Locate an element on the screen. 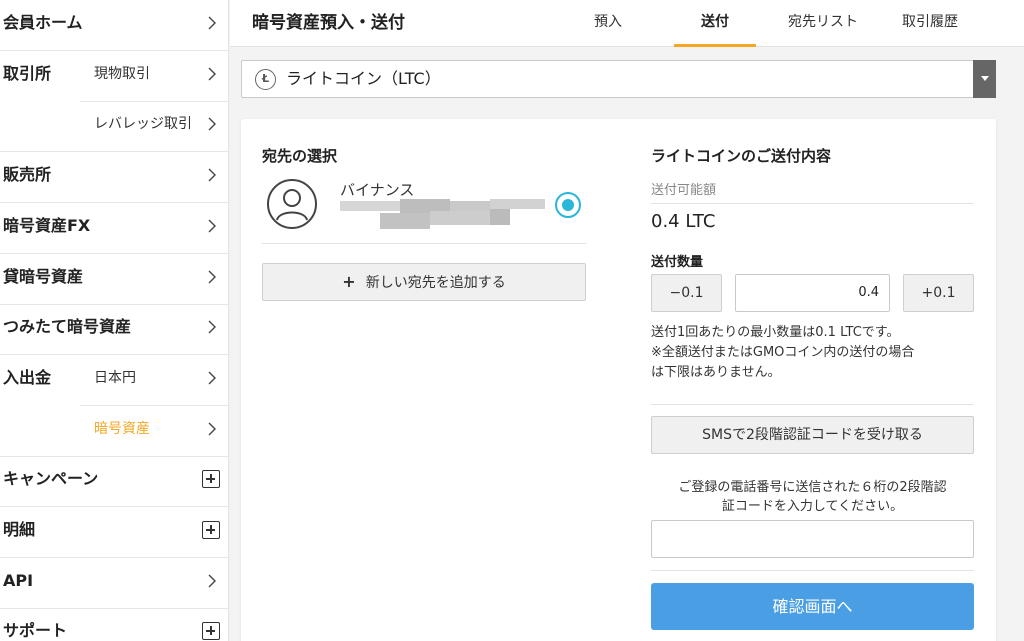 This screenshot has height=641, width=1024. currency-label: ライトコイン（LTC） is located at coordinates (363, 78).